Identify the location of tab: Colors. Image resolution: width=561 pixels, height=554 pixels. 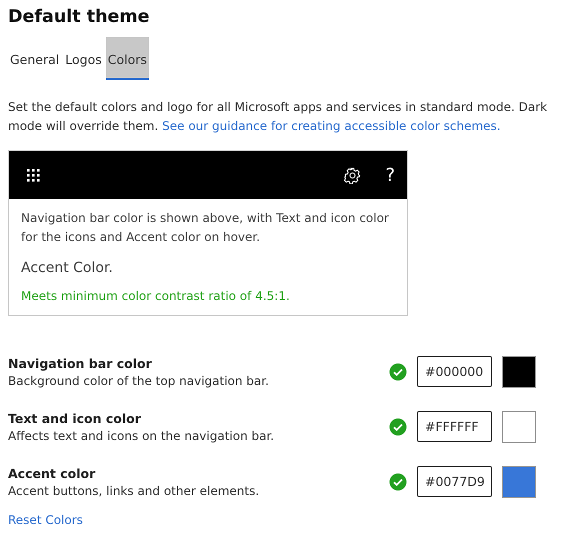
(127, 58).